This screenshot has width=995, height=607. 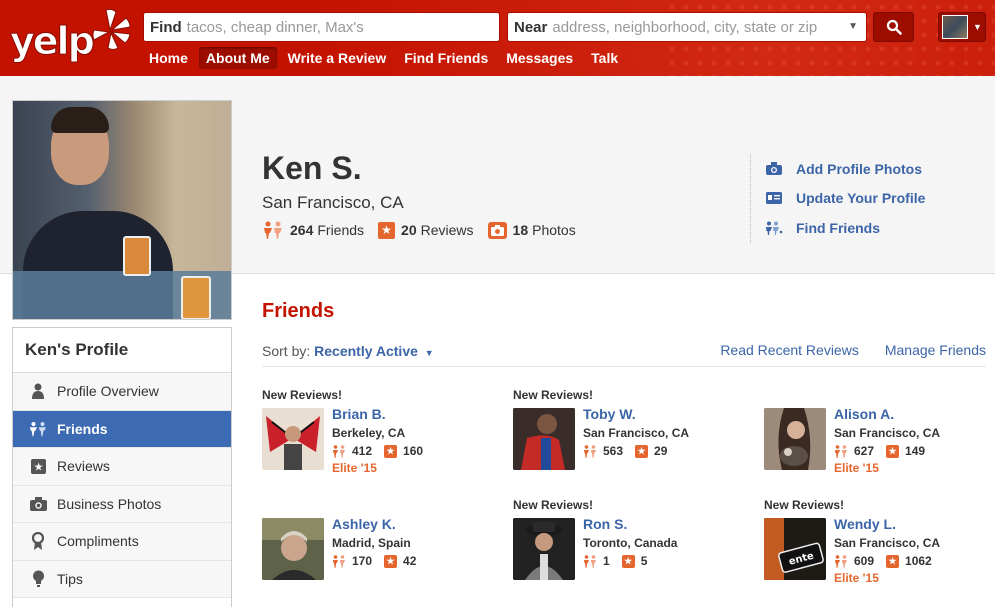 I want to click on search-icon, so click(x=894, y=27).